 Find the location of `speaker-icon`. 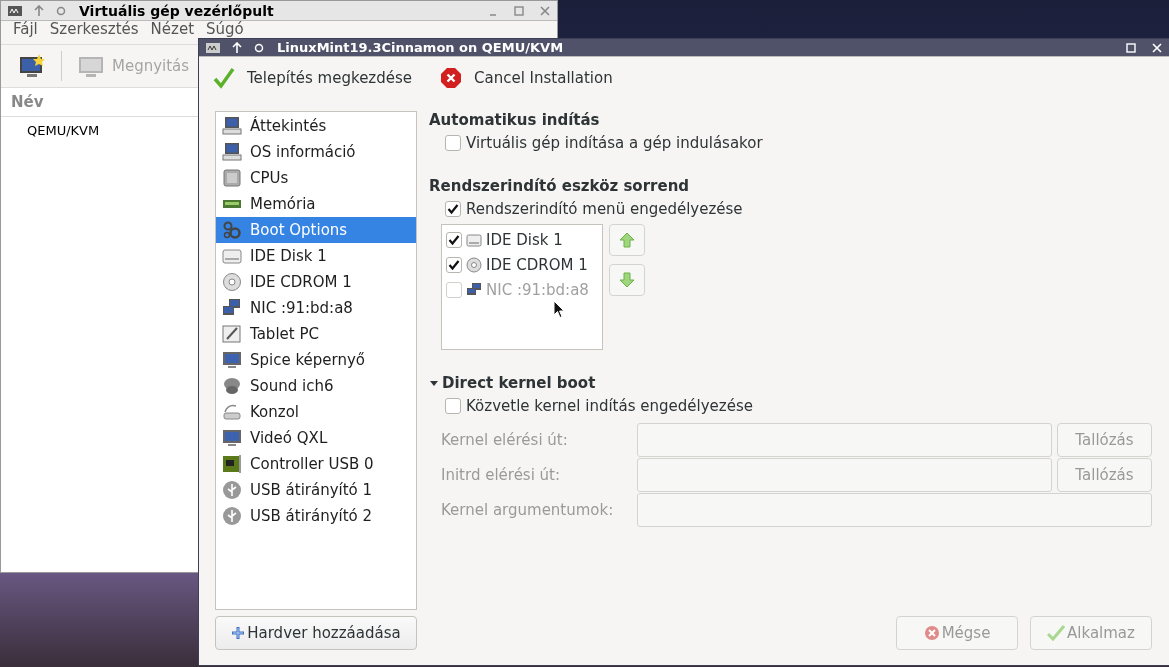

speaker-icon is located at coordinates (232, 386).